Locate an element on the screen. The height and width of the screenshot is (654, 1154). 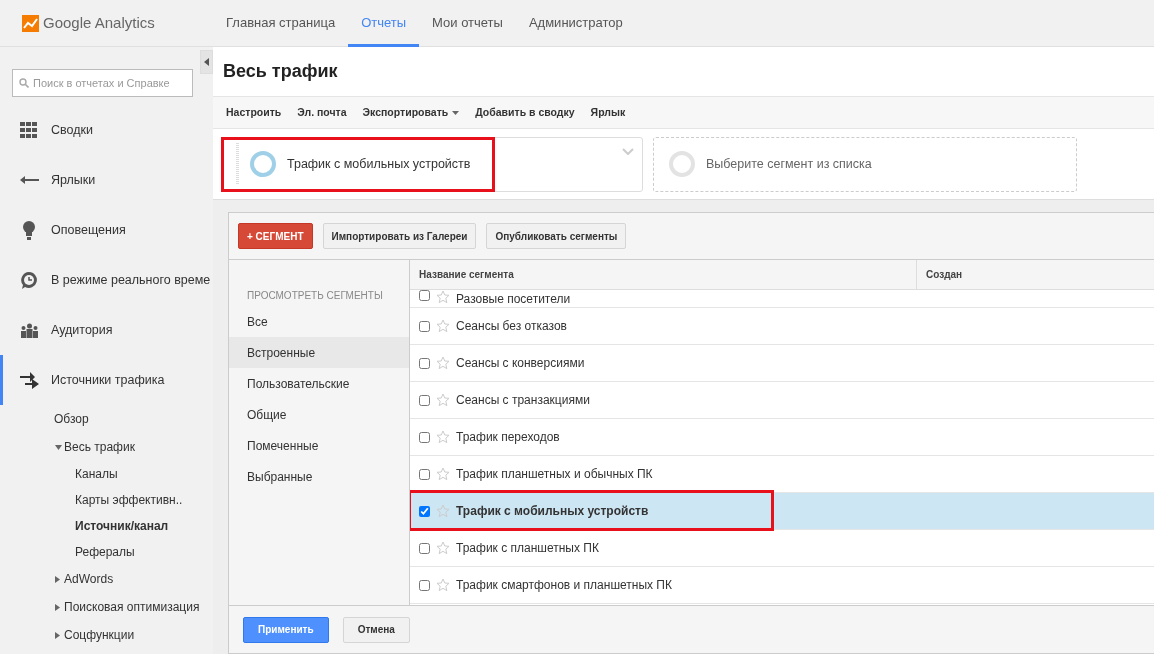
sidebar-subitem: Соцфункции is located at coordinates (99, 635).